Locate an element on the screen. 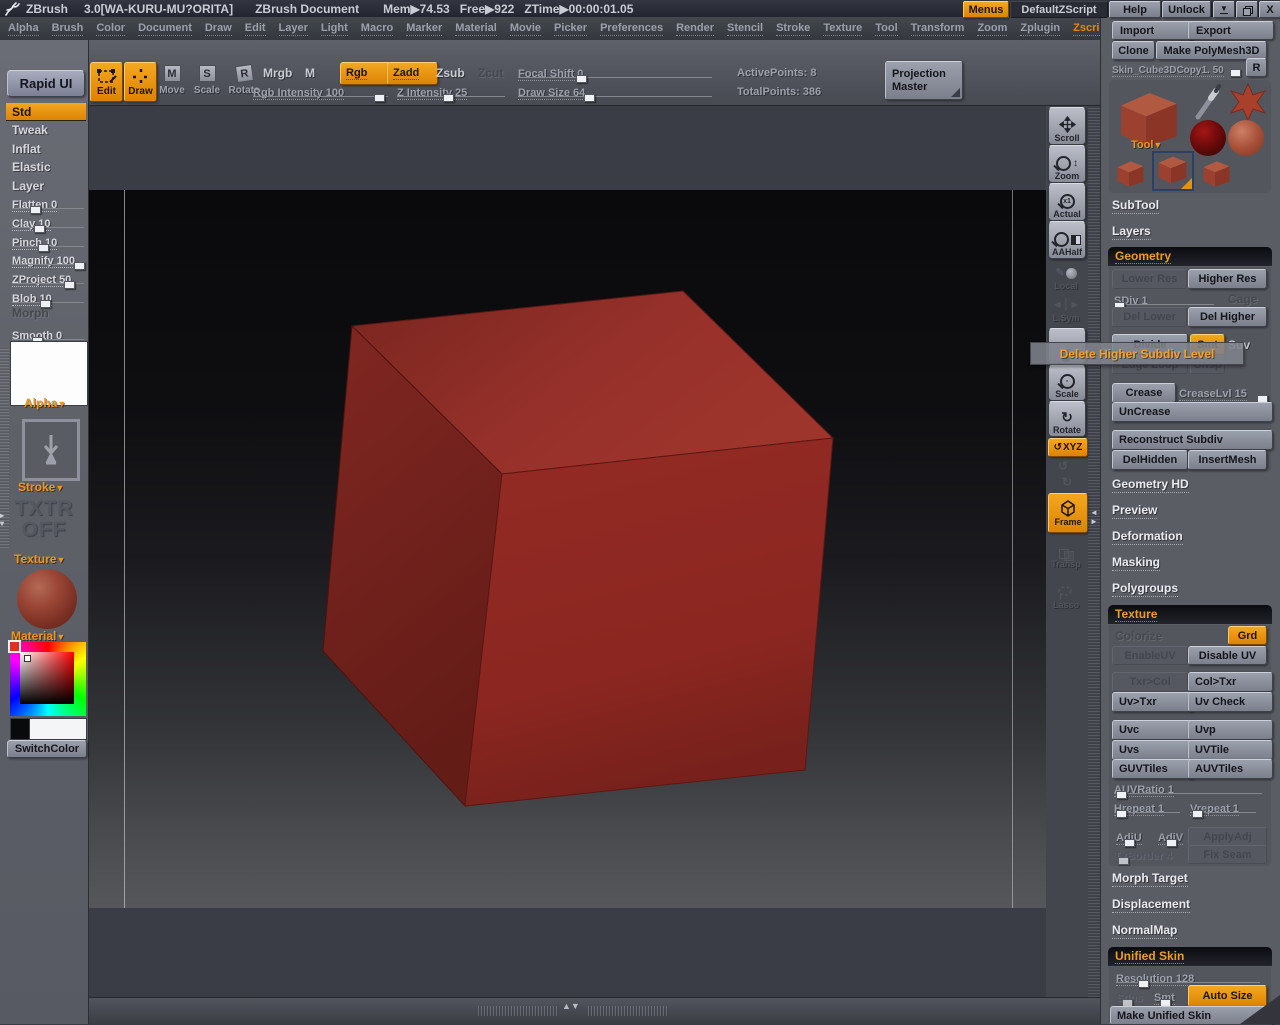 This screenshot has width=1280, height=1025. menu-light: Light is located at coordinates (334, 29).